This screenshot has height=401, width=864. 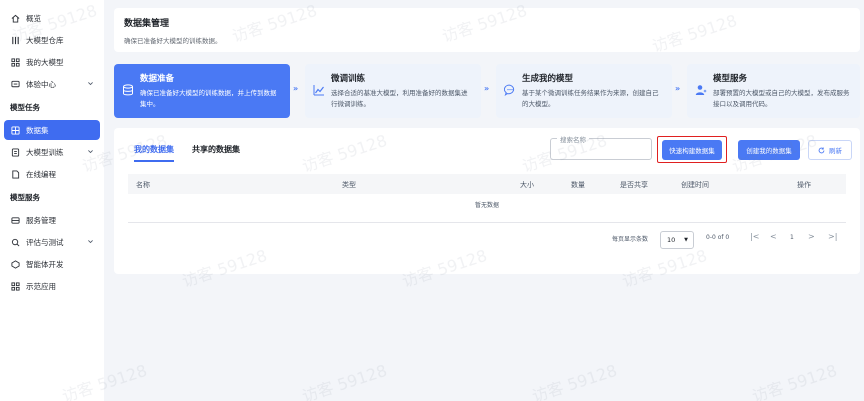 What do you see at coordinates (821, 150) in the screenshot?
I see `refresh-icon` at bounding box center [821, 150].